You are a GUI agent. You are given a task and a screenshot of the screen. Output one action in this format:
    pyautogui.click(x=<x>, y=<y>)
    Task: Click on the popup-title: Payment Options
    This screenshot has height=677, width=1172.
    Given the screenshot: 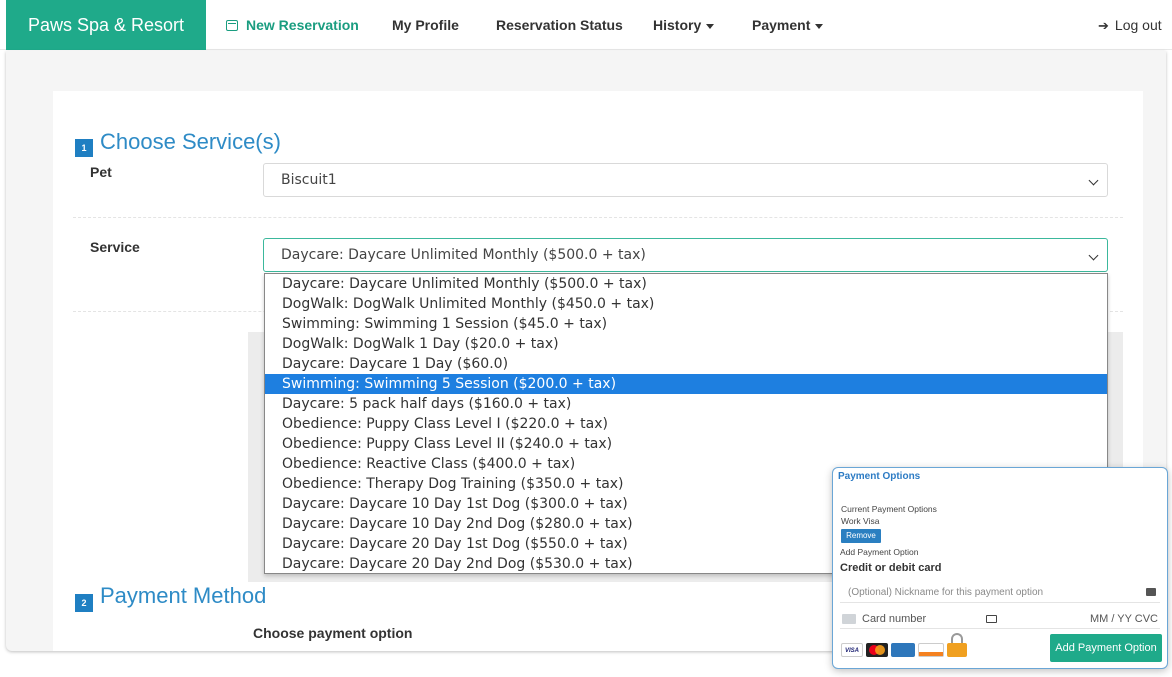 What is the action you would take?
    pyautogui.click(x=879, y=476)
    